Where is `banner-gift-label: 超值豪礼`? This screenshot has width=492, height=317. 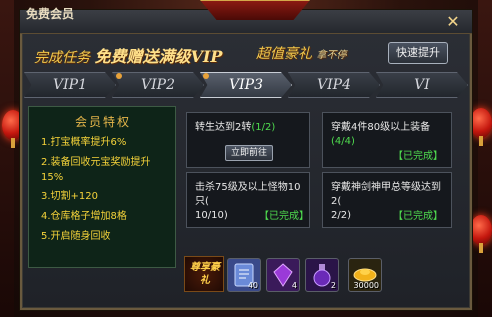 banner-gift-label: 超值豪礼 is located at coordinates (284, 54).